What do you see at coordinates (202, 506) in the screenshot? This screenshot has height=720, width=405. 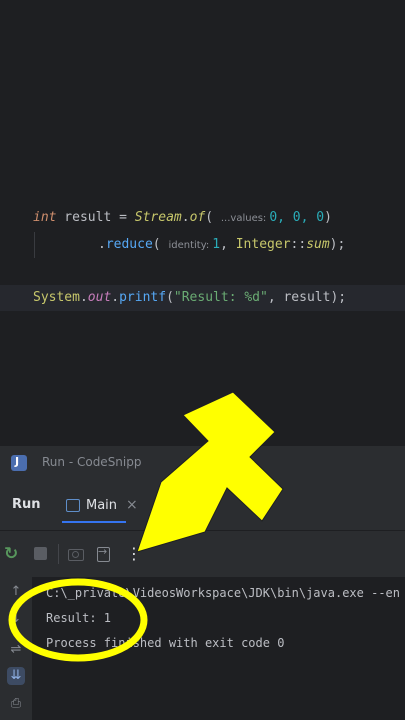 I see `run-panel-header: Run Main ×` at bounding box center [202, 506].